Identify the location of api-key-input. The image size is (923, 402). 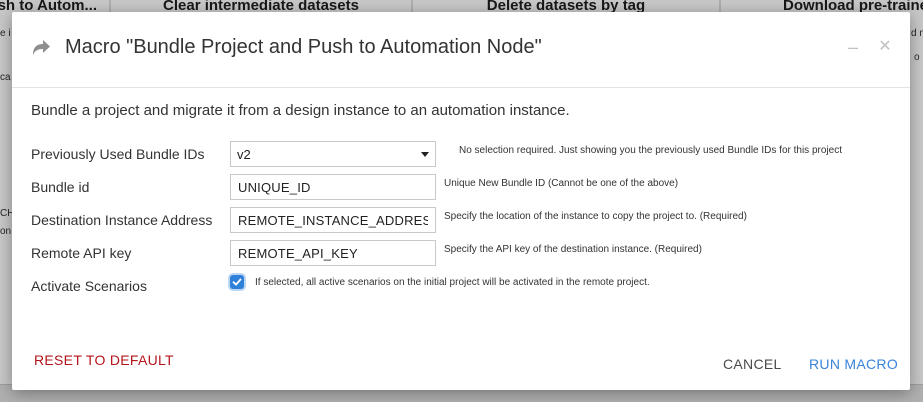
(333, 253).